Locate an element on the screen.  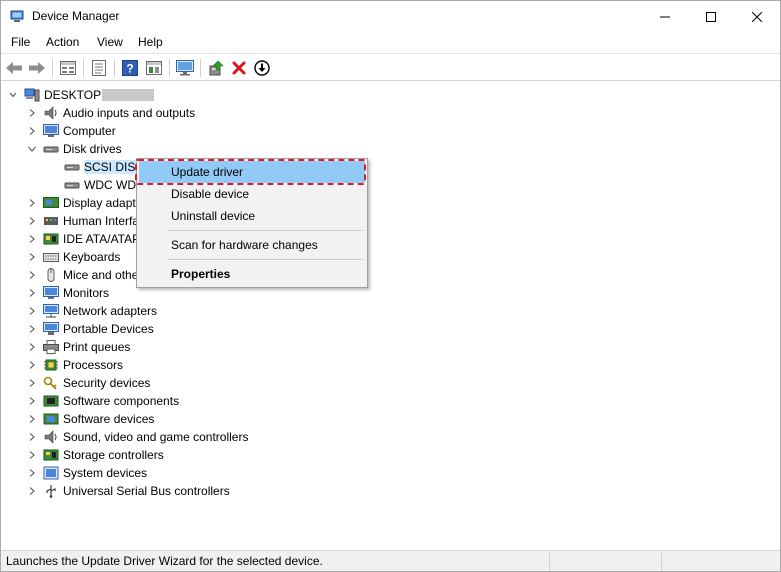
close-icon is located at coordinates (757, 16).